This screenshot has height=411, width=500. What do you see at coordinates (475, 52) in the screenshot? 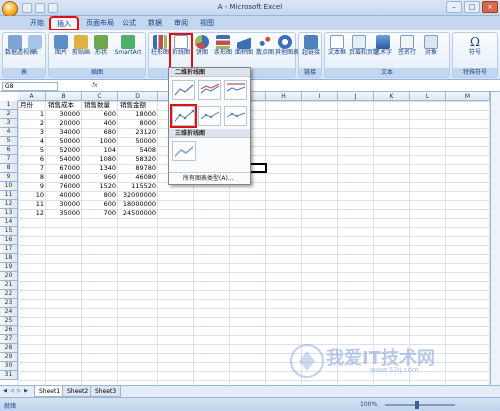
I see `symbol-button: Ω 符号` at bounding box center [475, 52].